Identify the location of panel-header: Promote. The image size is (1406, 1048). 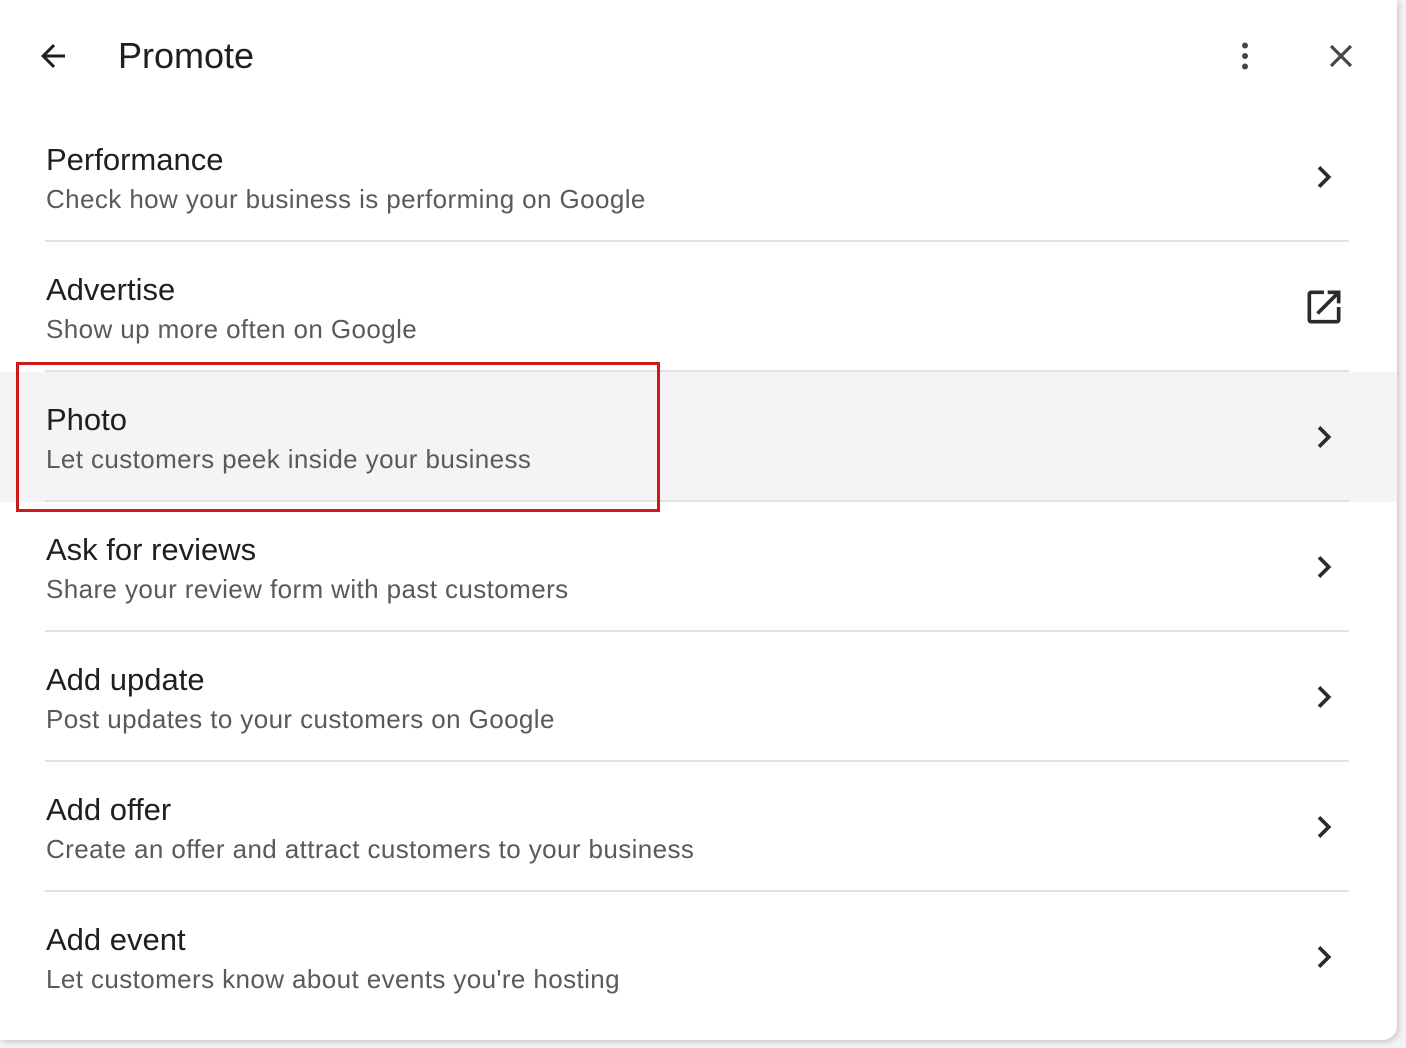
(698, 56).